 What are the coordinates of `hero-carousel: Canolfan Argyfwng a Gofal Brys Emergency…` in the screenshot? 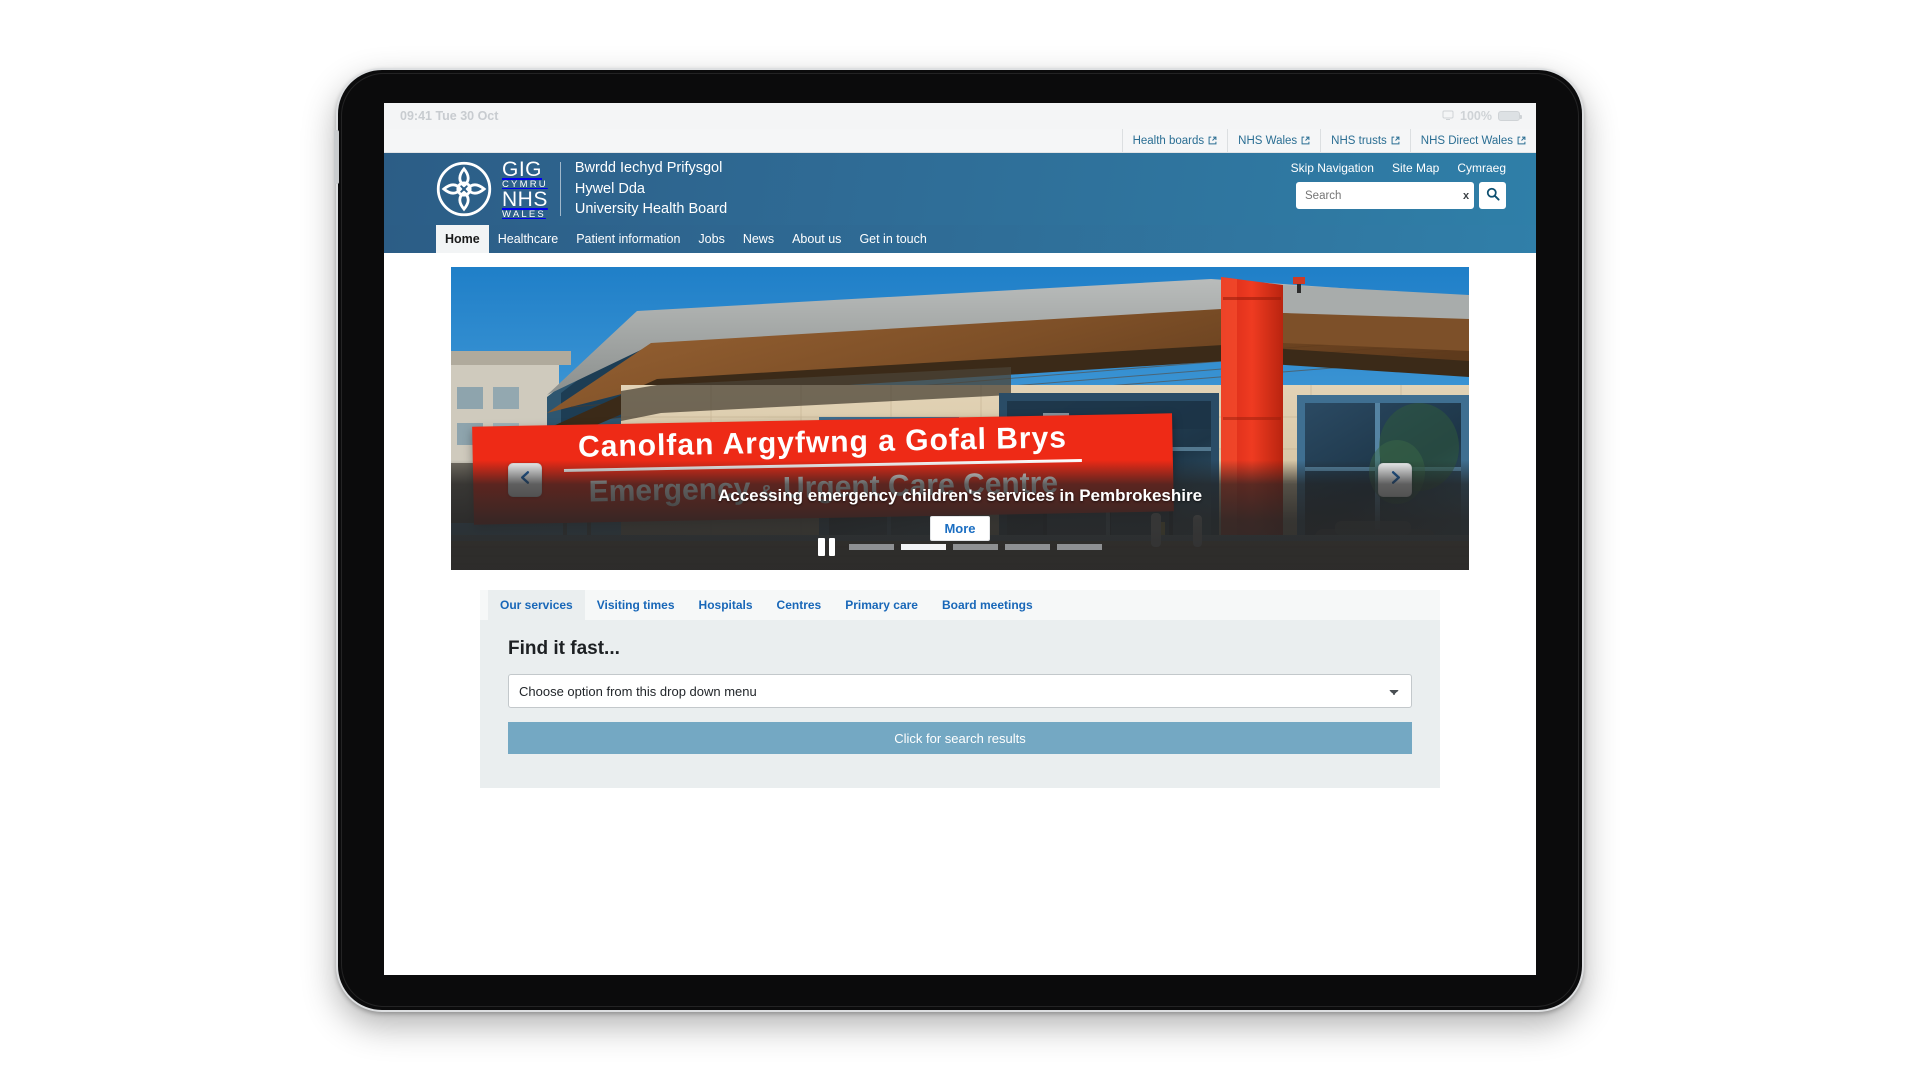 It's located at (960, 418).